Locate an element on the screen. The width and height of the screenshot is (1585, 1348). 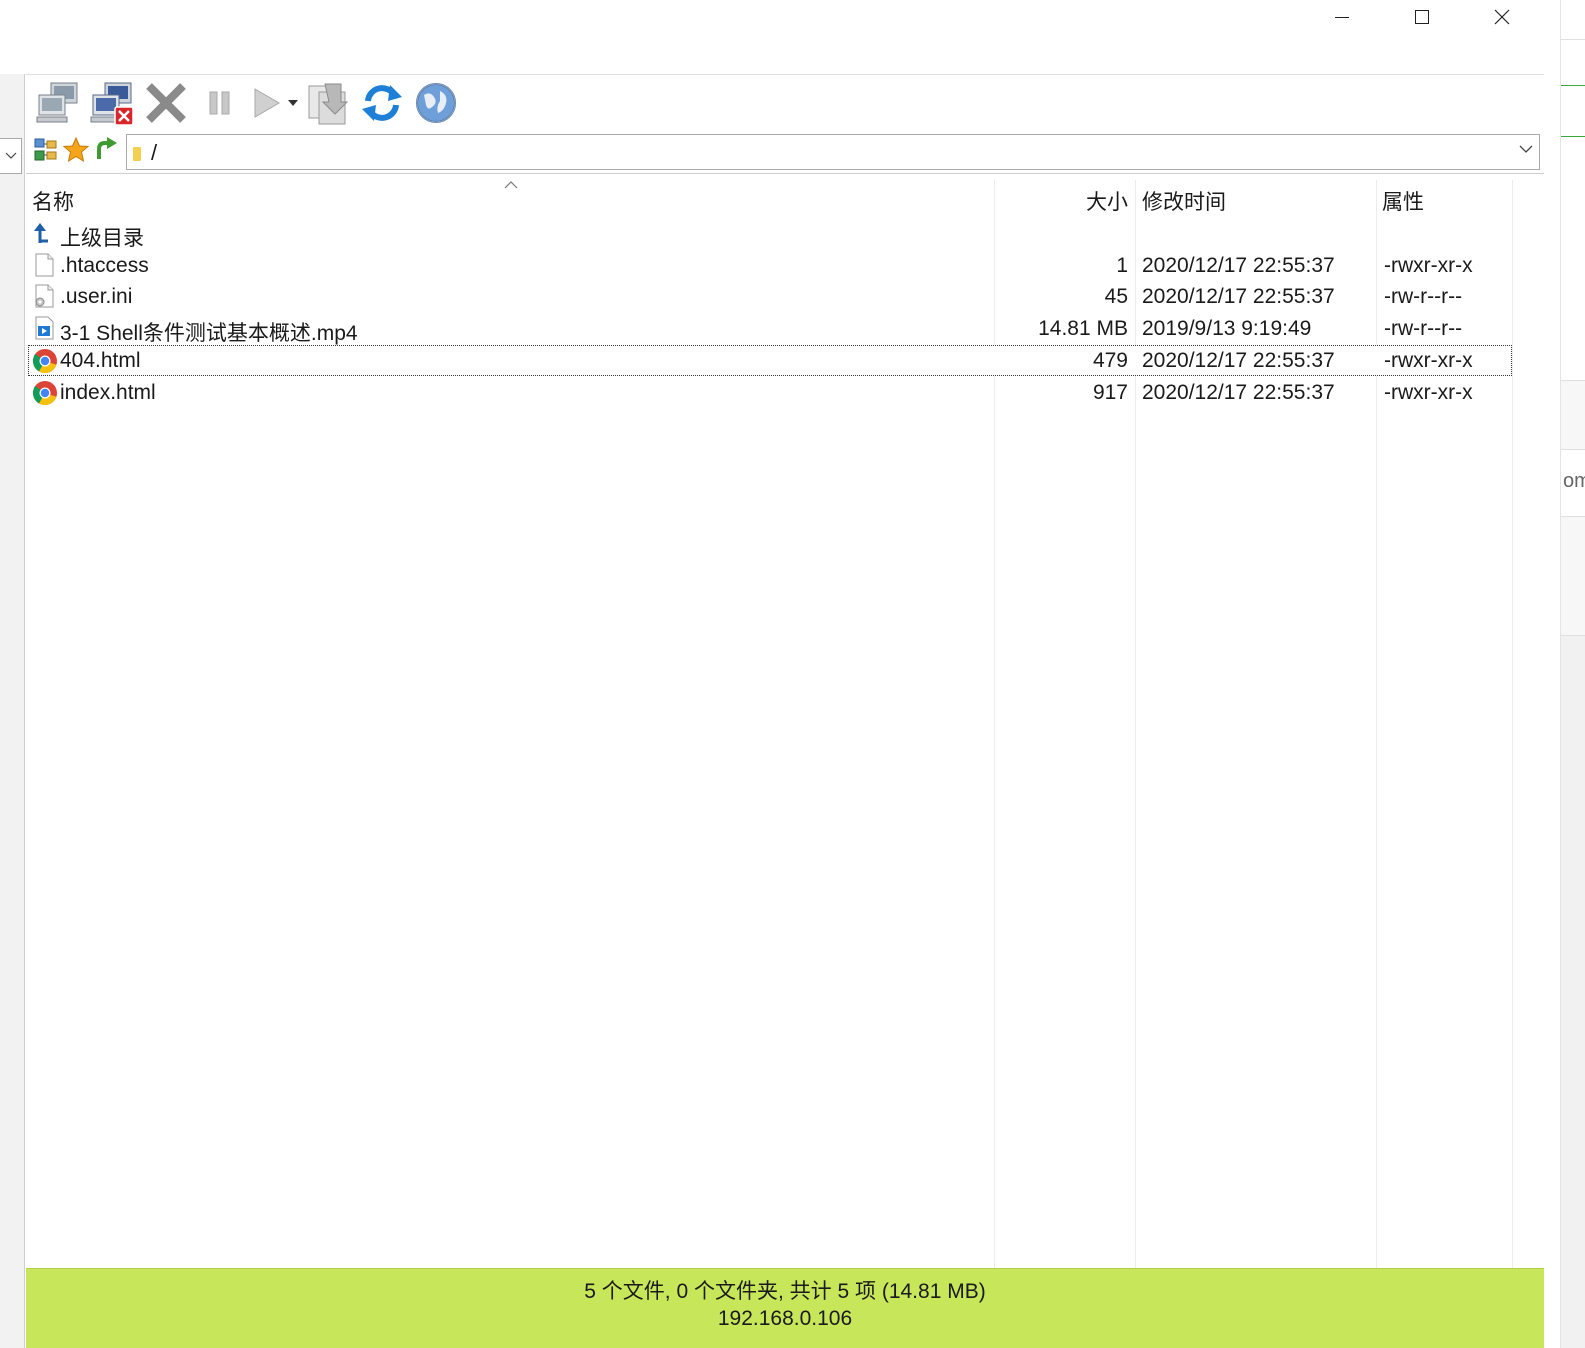
start-dropdown-button is located at coordinates (293, 103).